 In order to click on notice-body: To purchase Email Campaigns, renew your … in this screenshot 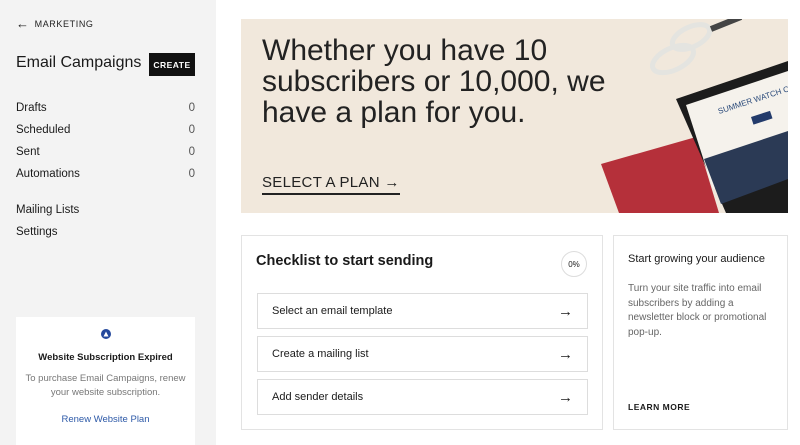, I will do `click(105, 385)`.